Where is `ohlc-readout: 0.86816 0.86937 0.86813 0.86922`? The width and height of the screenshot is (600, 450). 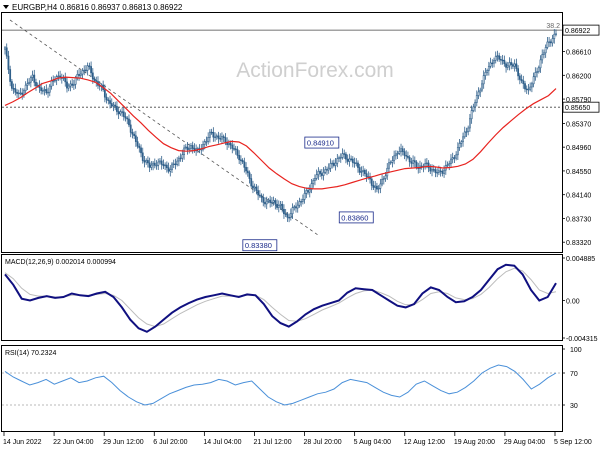 ohlc-readout: 0.86816 0.86937 0.86813 0.86922 is located at coordinates (121, 7).